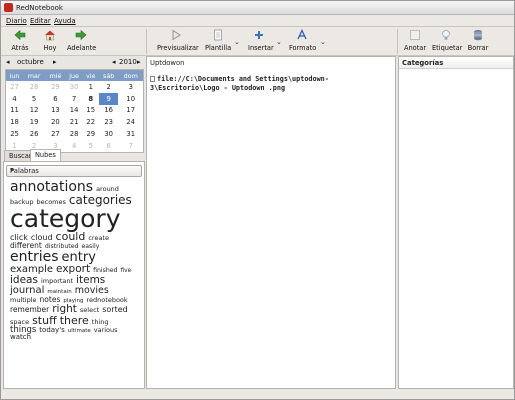 The height and width of the screenshot is (400, 515). What do you see at coordinates (55, 122) in the screenshot?
I see `calendar-day: 20` at bounding box center [55, 122].